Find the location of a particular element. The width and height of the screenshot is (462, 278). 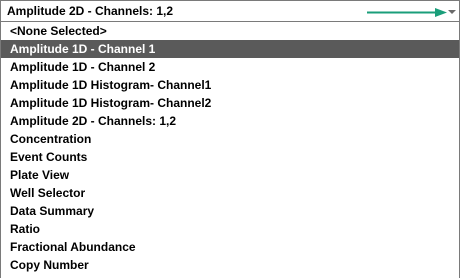

option-well-selector: Well Selector is located at coordinates (230, 193).